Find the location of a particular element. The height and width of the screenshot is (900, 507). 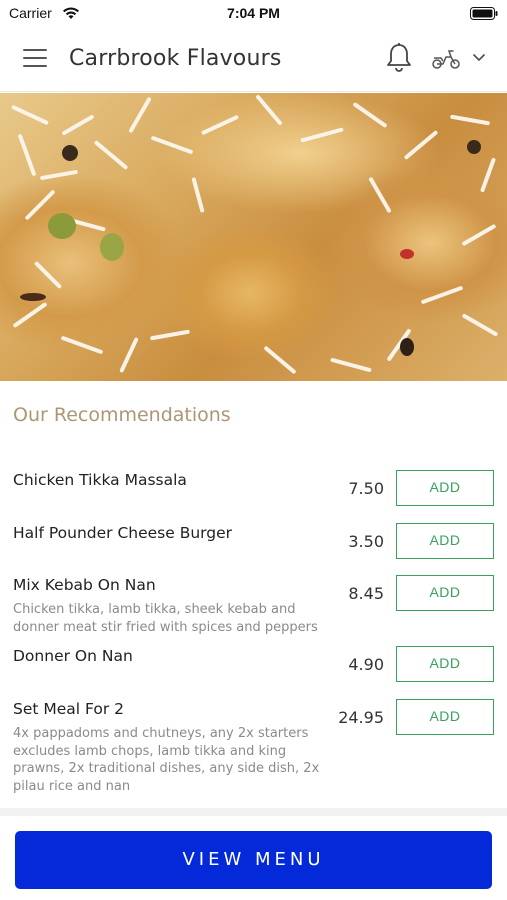

item-price: 4.90 is located at coordinates (366, 664).